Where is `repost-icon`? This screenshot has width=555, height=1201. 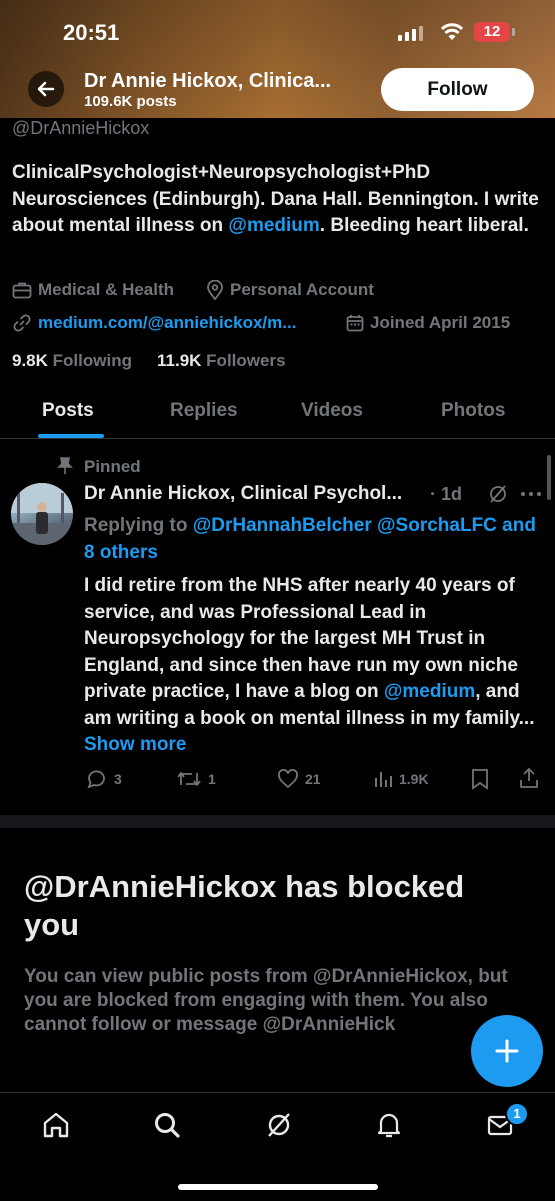 repost-icon is located at coordinates (189, 779).